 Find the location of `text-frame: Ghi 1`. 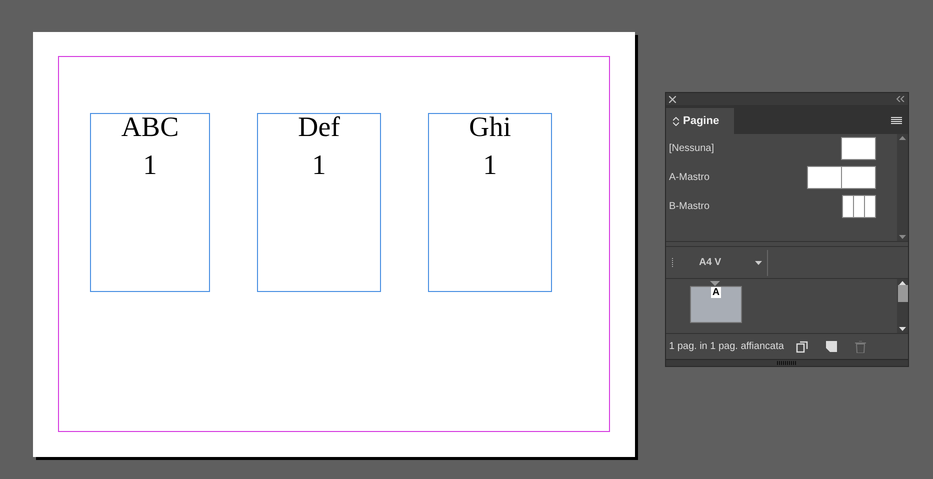

text-frame: Ghi 1 is located at coordinates (490, 202).